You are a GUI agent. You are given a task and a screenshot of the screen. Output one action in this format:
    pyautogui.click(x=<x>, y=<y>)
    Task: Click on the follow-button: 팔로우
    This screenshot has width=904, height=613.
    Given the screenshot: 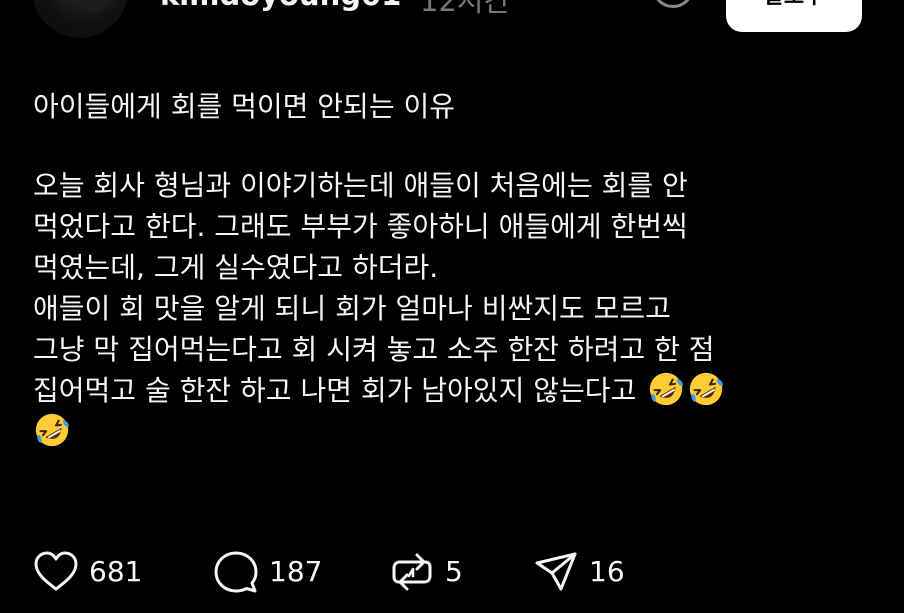 What is the action you would take?
    pyautogui.click(x=794, y=16)
    